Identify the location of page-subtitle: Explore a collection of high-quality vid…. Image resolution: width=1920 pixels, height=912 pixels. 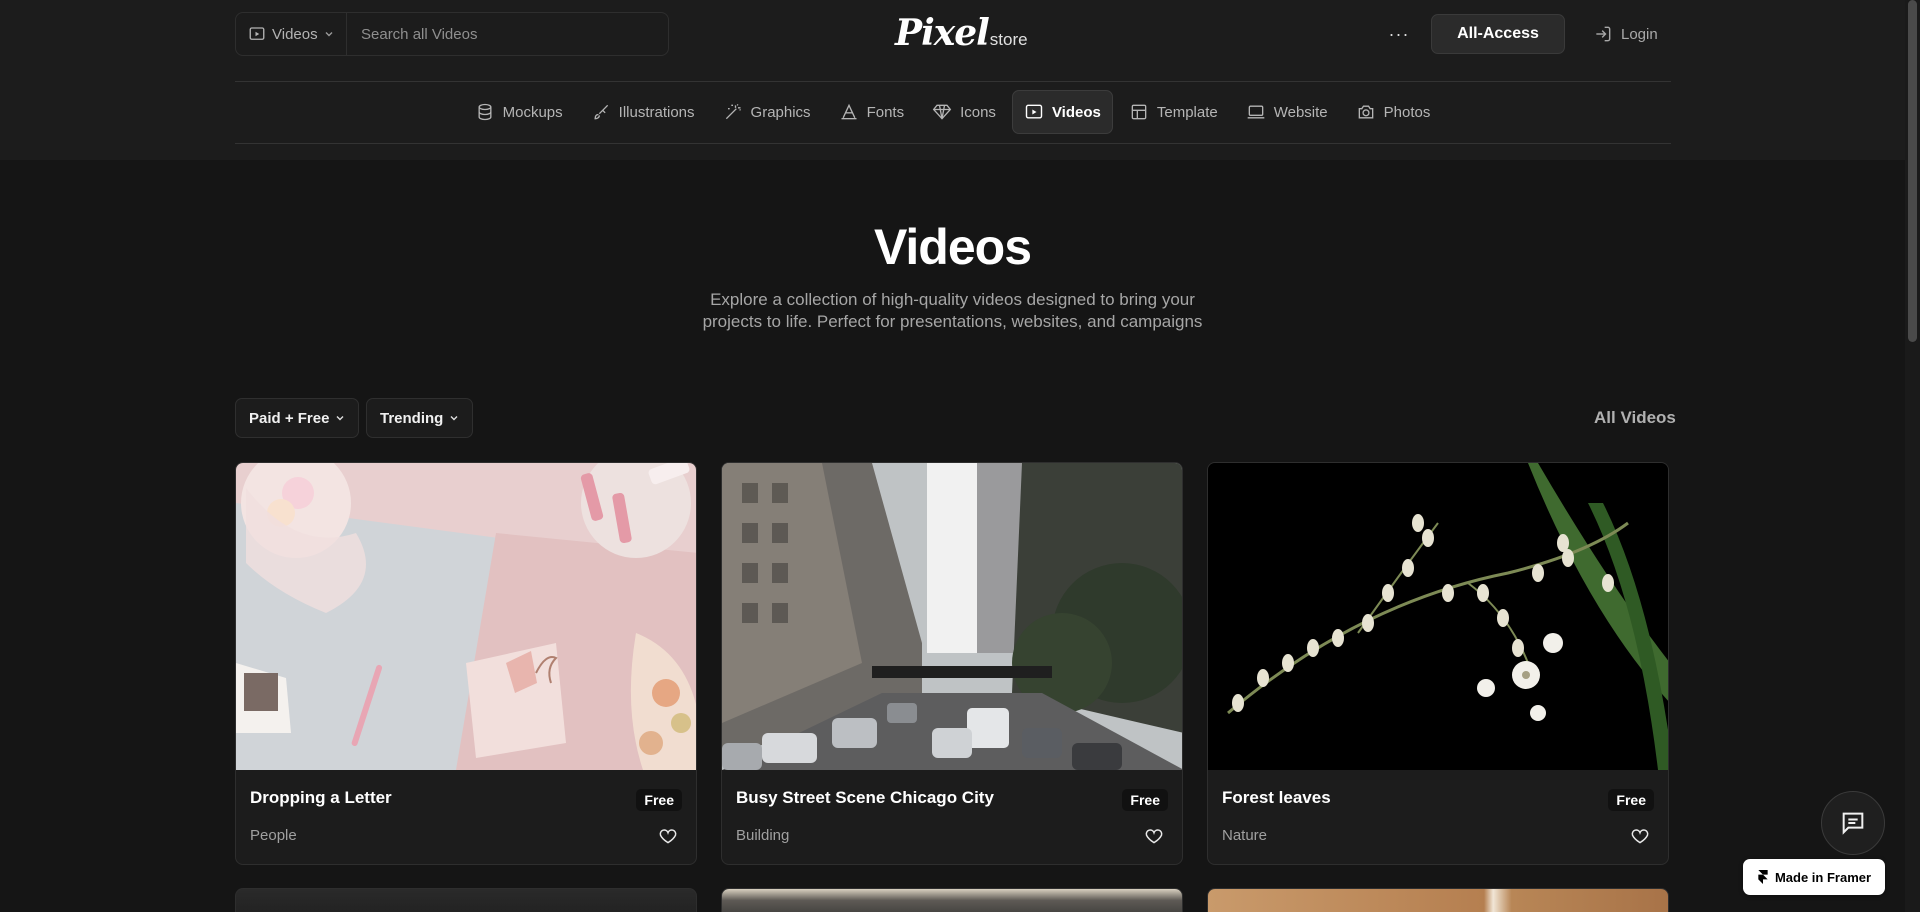
(952, 310).